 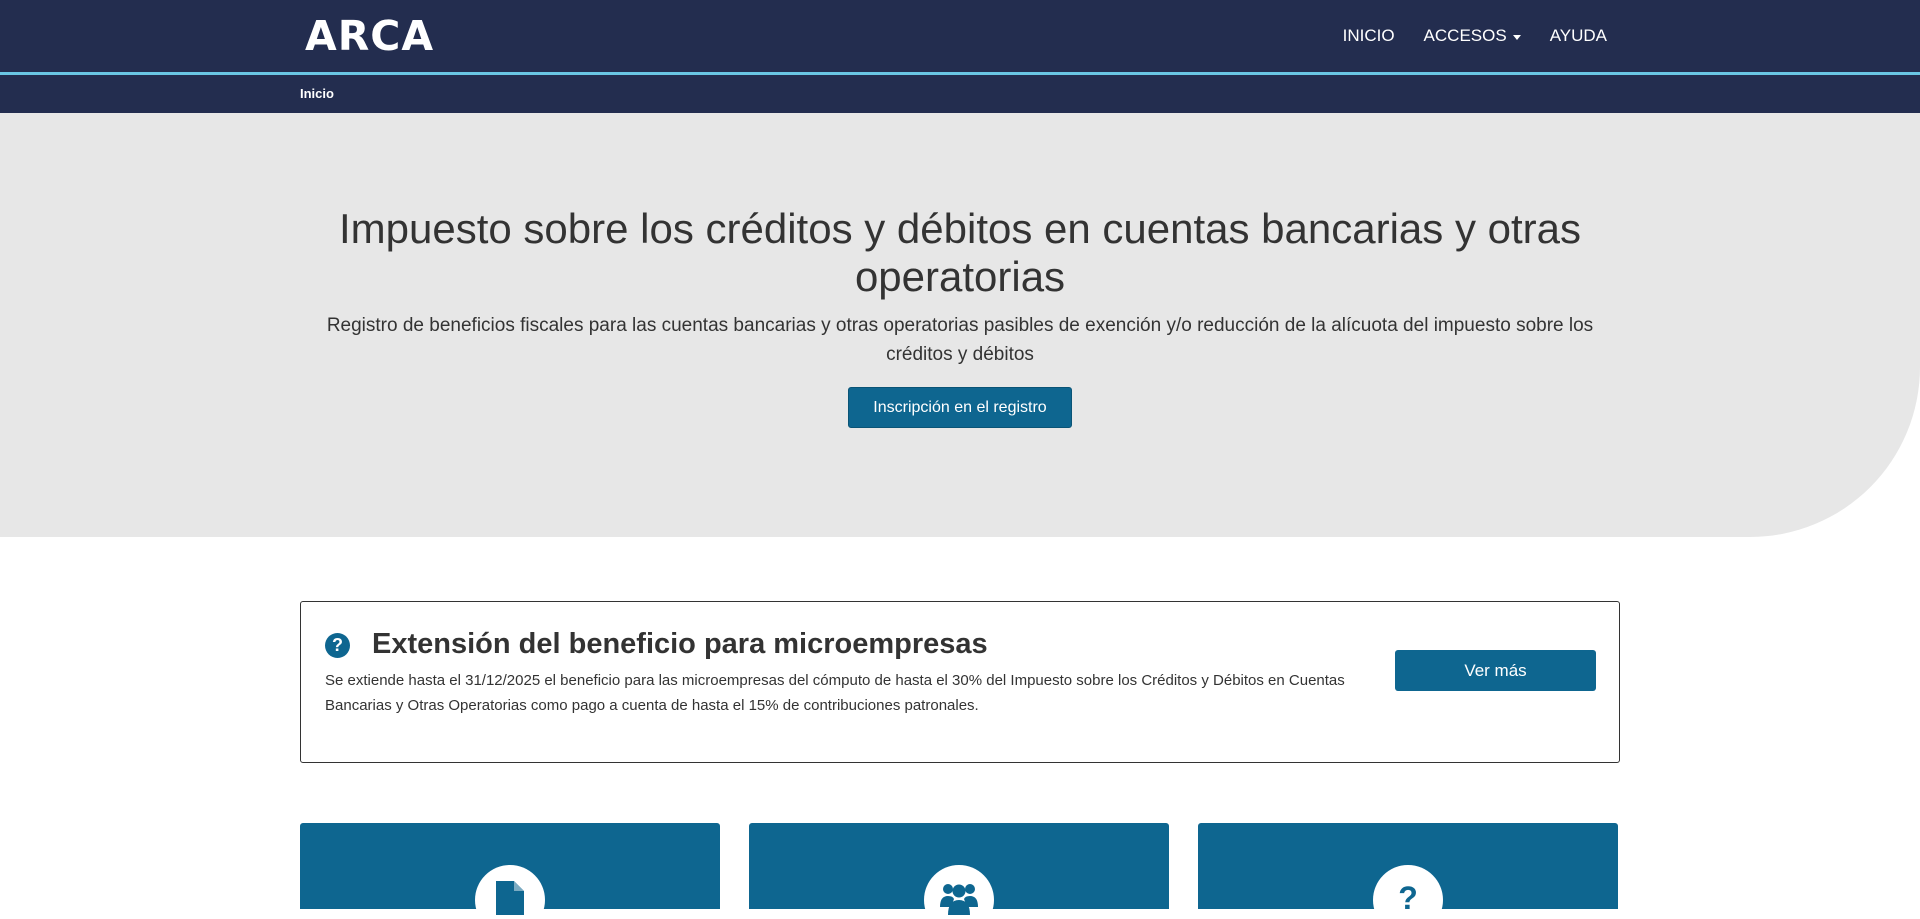 What do you see at coordinates (1495, 670) in the screenshot?
I see `ver-mas-button: Ver más` at bounding box center [1495, 670].